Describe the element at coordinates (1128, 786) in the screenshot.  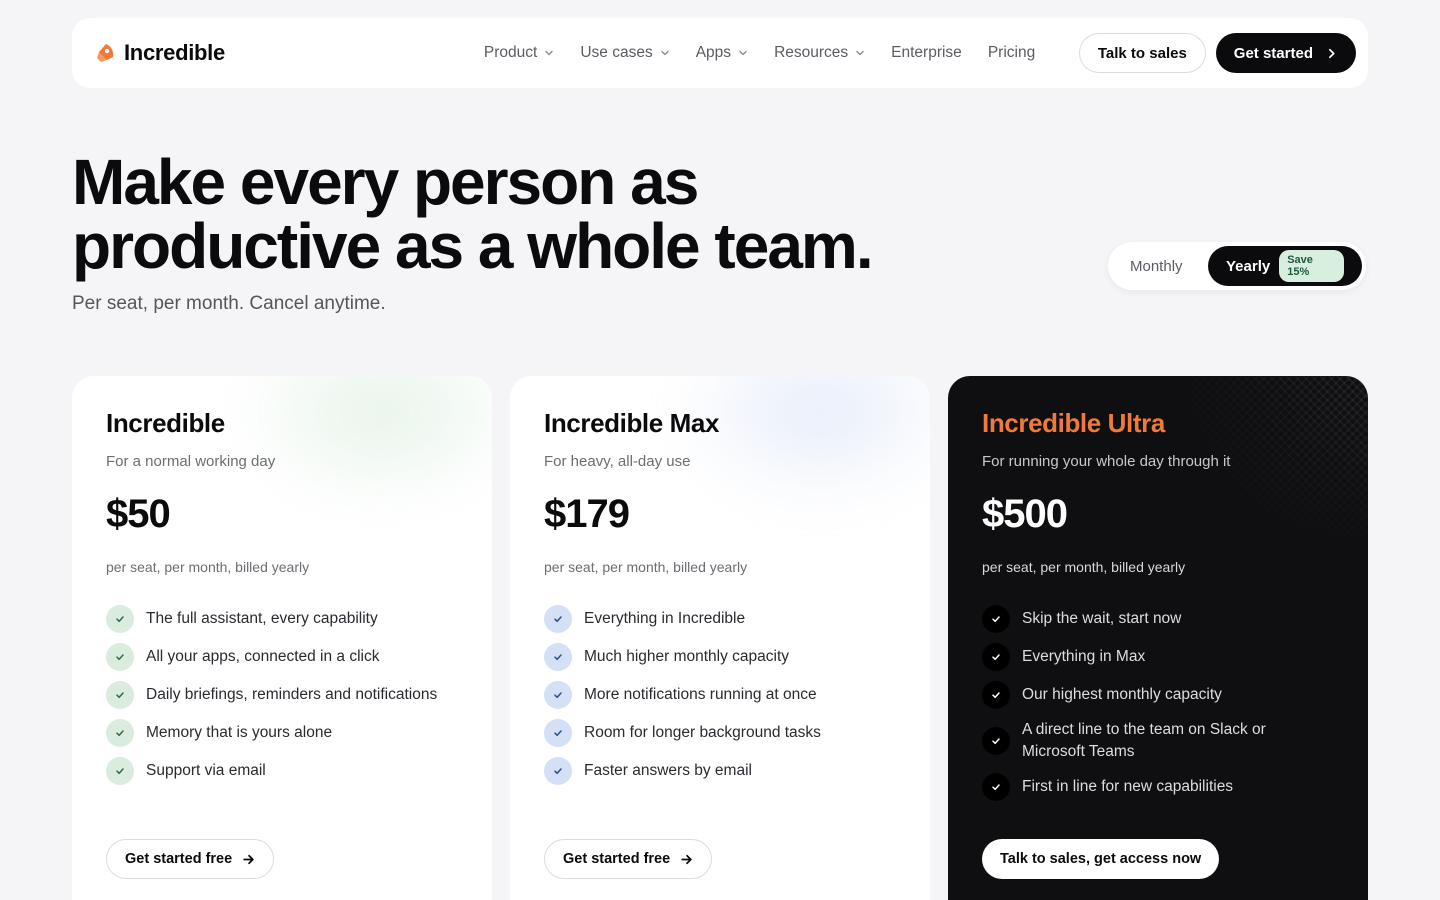
I see `feature-text: First in line for new capabilities` at that location.